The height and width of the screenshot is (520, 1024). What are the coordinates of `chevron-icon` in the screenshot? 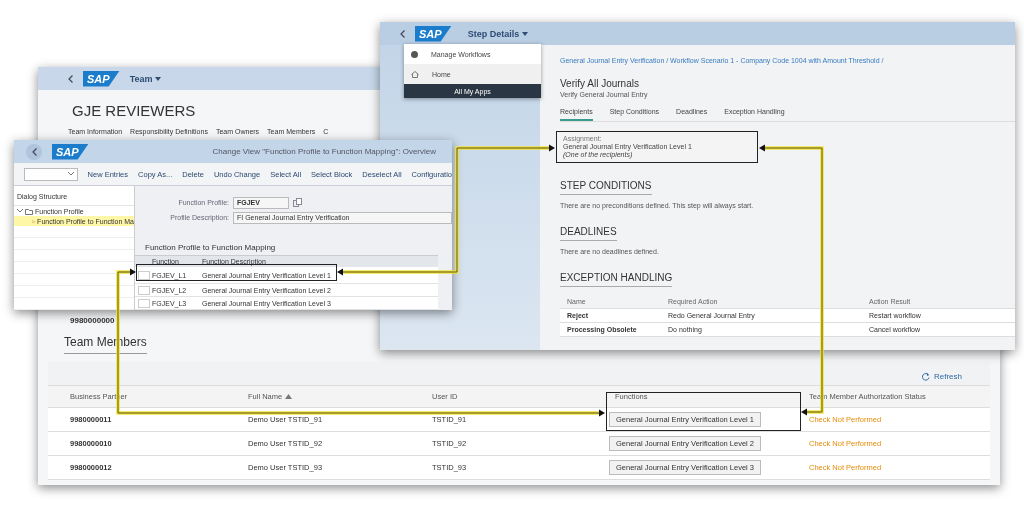 It's located at (70, 174).